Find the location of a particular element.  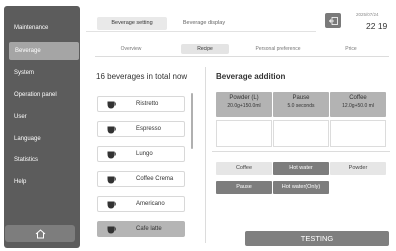

beverage-item-label: Americano is located at coordinates (150, 204).